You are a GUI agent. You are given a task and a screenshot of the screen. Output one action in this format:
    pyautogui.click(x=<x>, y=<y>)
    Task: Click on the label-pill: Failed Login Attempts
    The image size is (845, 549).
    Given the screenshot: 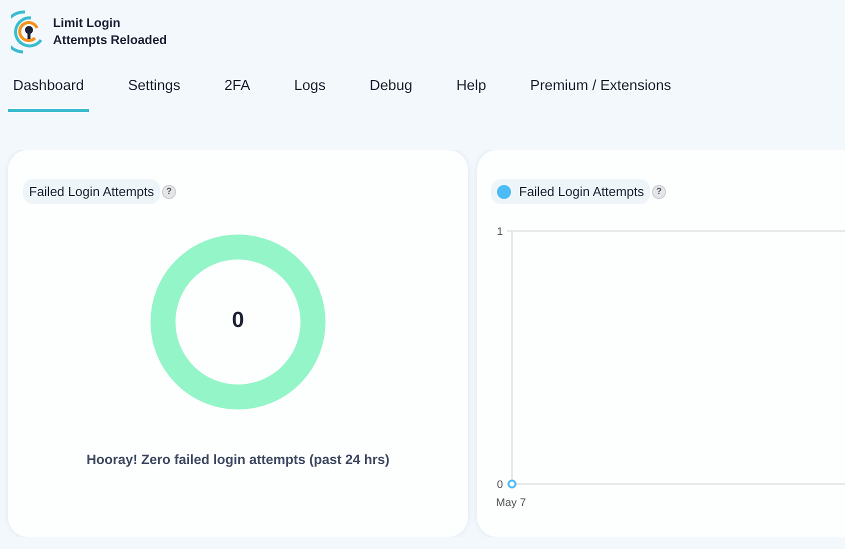 What is the action you would take?
    pyautogui.click(x=91, y=191)
    